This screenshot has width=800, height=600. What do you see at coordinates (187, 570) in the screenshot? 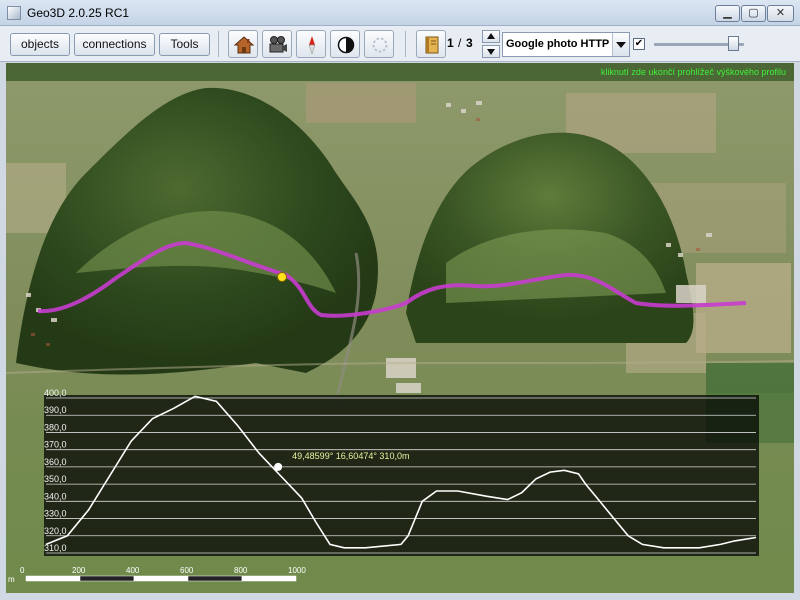
I see `scale-label: 600` at bounding box center [187, 570].